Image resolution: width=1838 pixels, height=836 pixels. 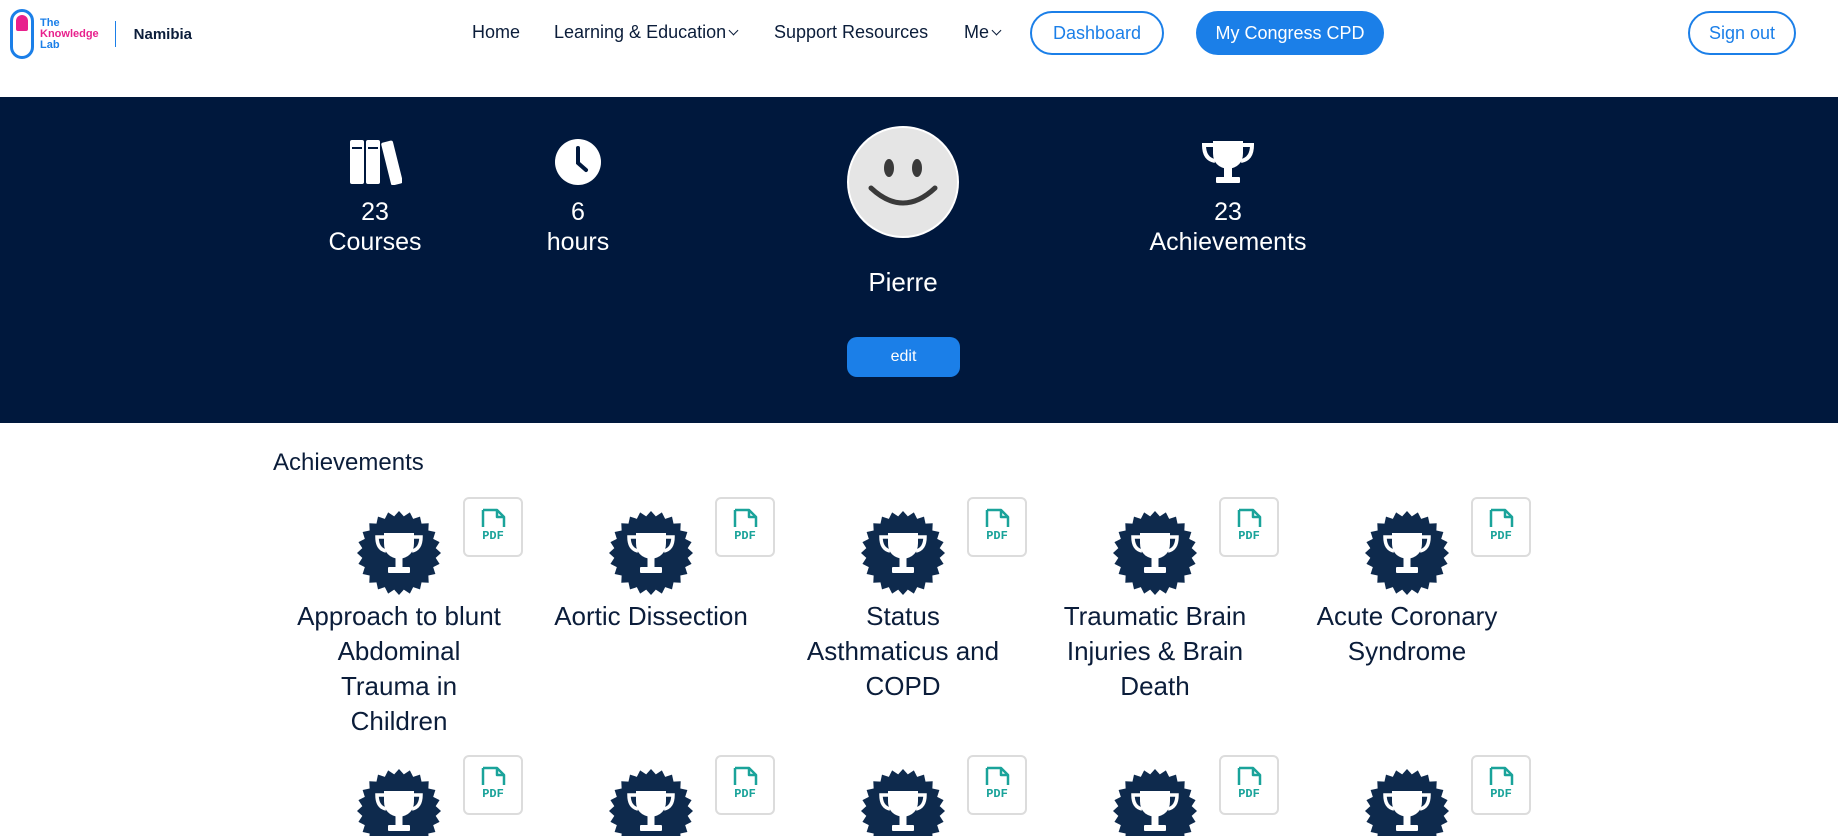 I want to click on achievement-title: Aortic Dissection, so click(x=651, y=616).